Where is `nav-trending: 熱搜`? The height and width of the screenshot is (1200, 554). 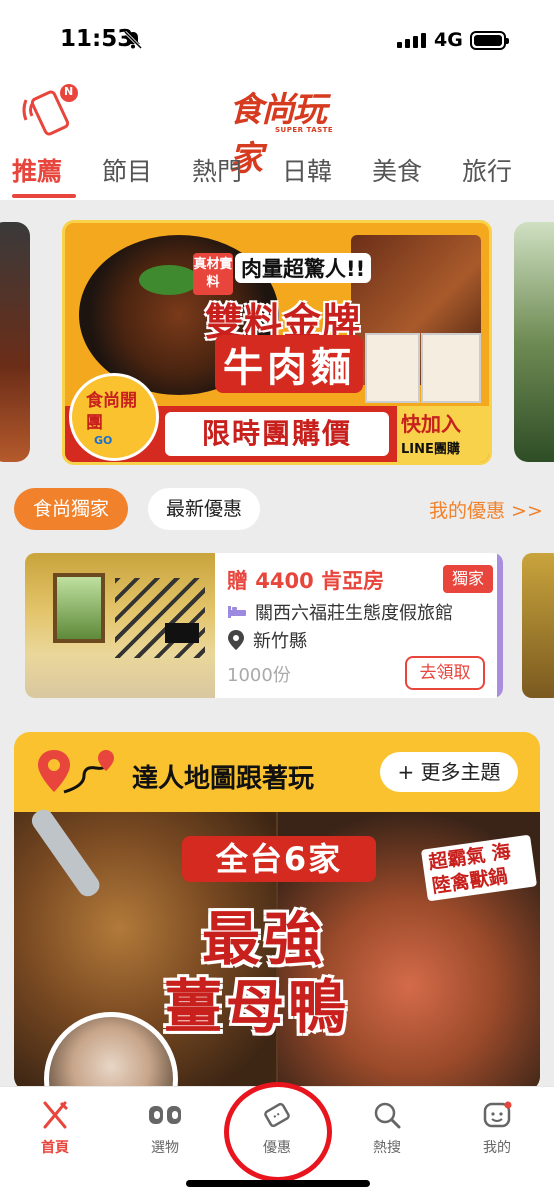 nav-trending: 熱搜 is located at coordinates (387, 1127).